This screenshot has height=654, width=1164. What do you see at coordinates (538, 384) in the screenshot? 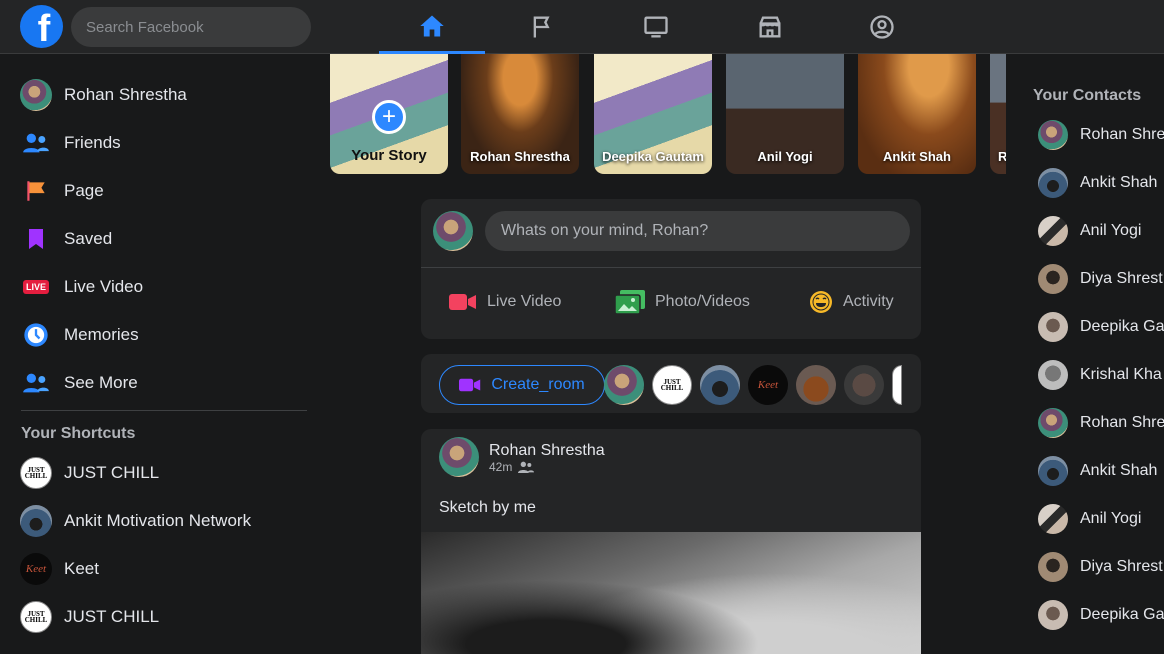
I see `create-room-label: Create_room` at bounding box center [538, 384].